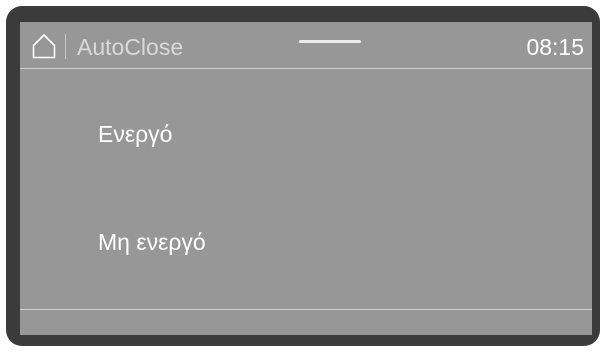 This screenshot has height=352, width=606. I want to click on option-on-label: Ενεργό, so click(135, 134).